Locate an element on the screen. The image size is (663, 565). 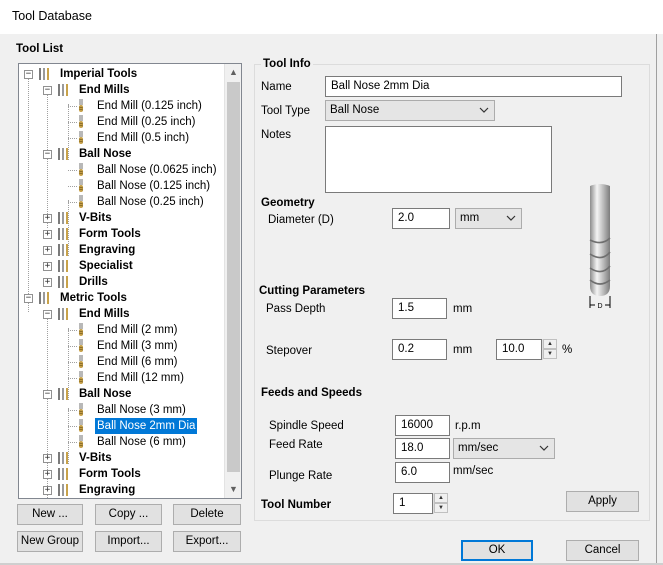
ok-button: OK is located at coordinates (497, 550).